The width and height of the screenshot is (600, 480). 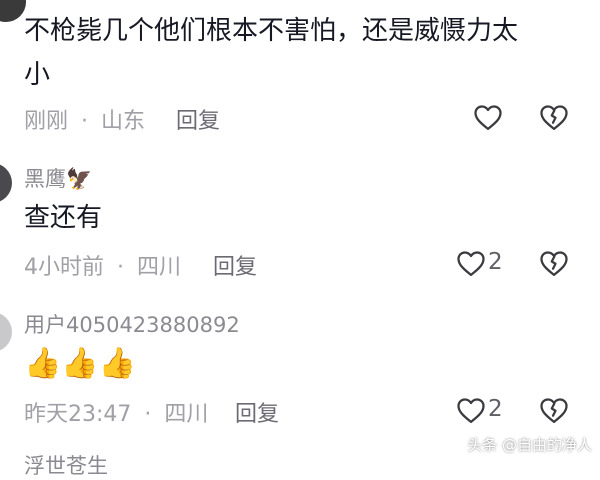 I want to click on comment-meta: 昨天23:47 · 四川, so click(x=116, y=412).